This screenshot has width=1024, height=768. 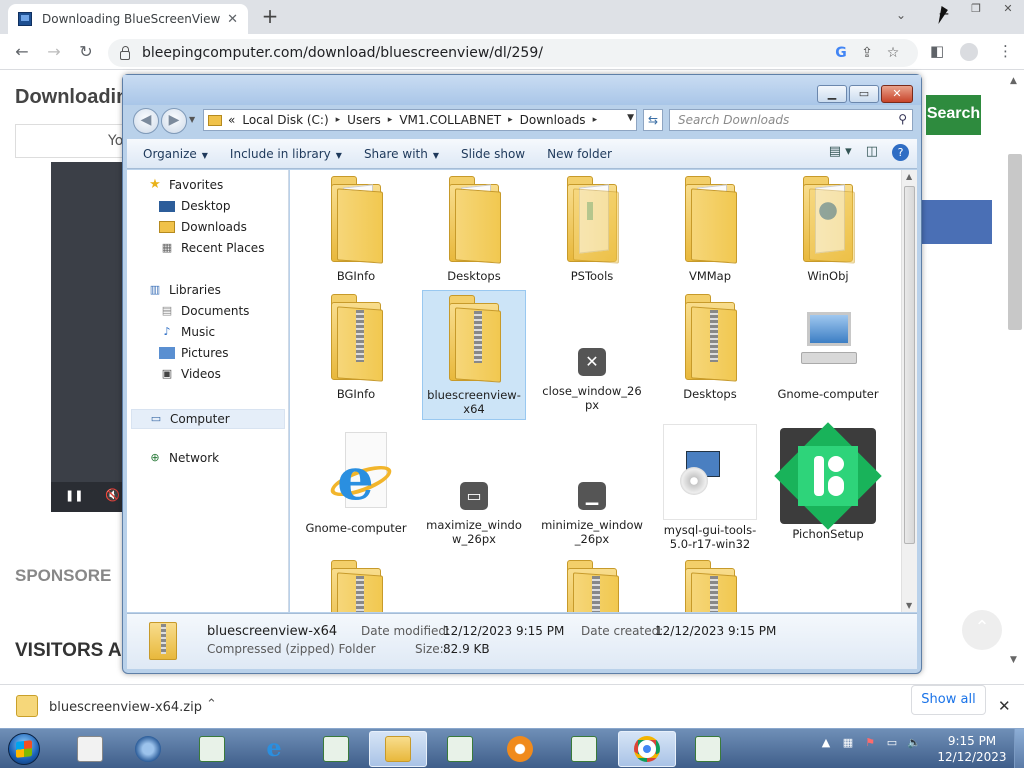 I want to click on restore-button: ❐, so click(x=976, y=9).